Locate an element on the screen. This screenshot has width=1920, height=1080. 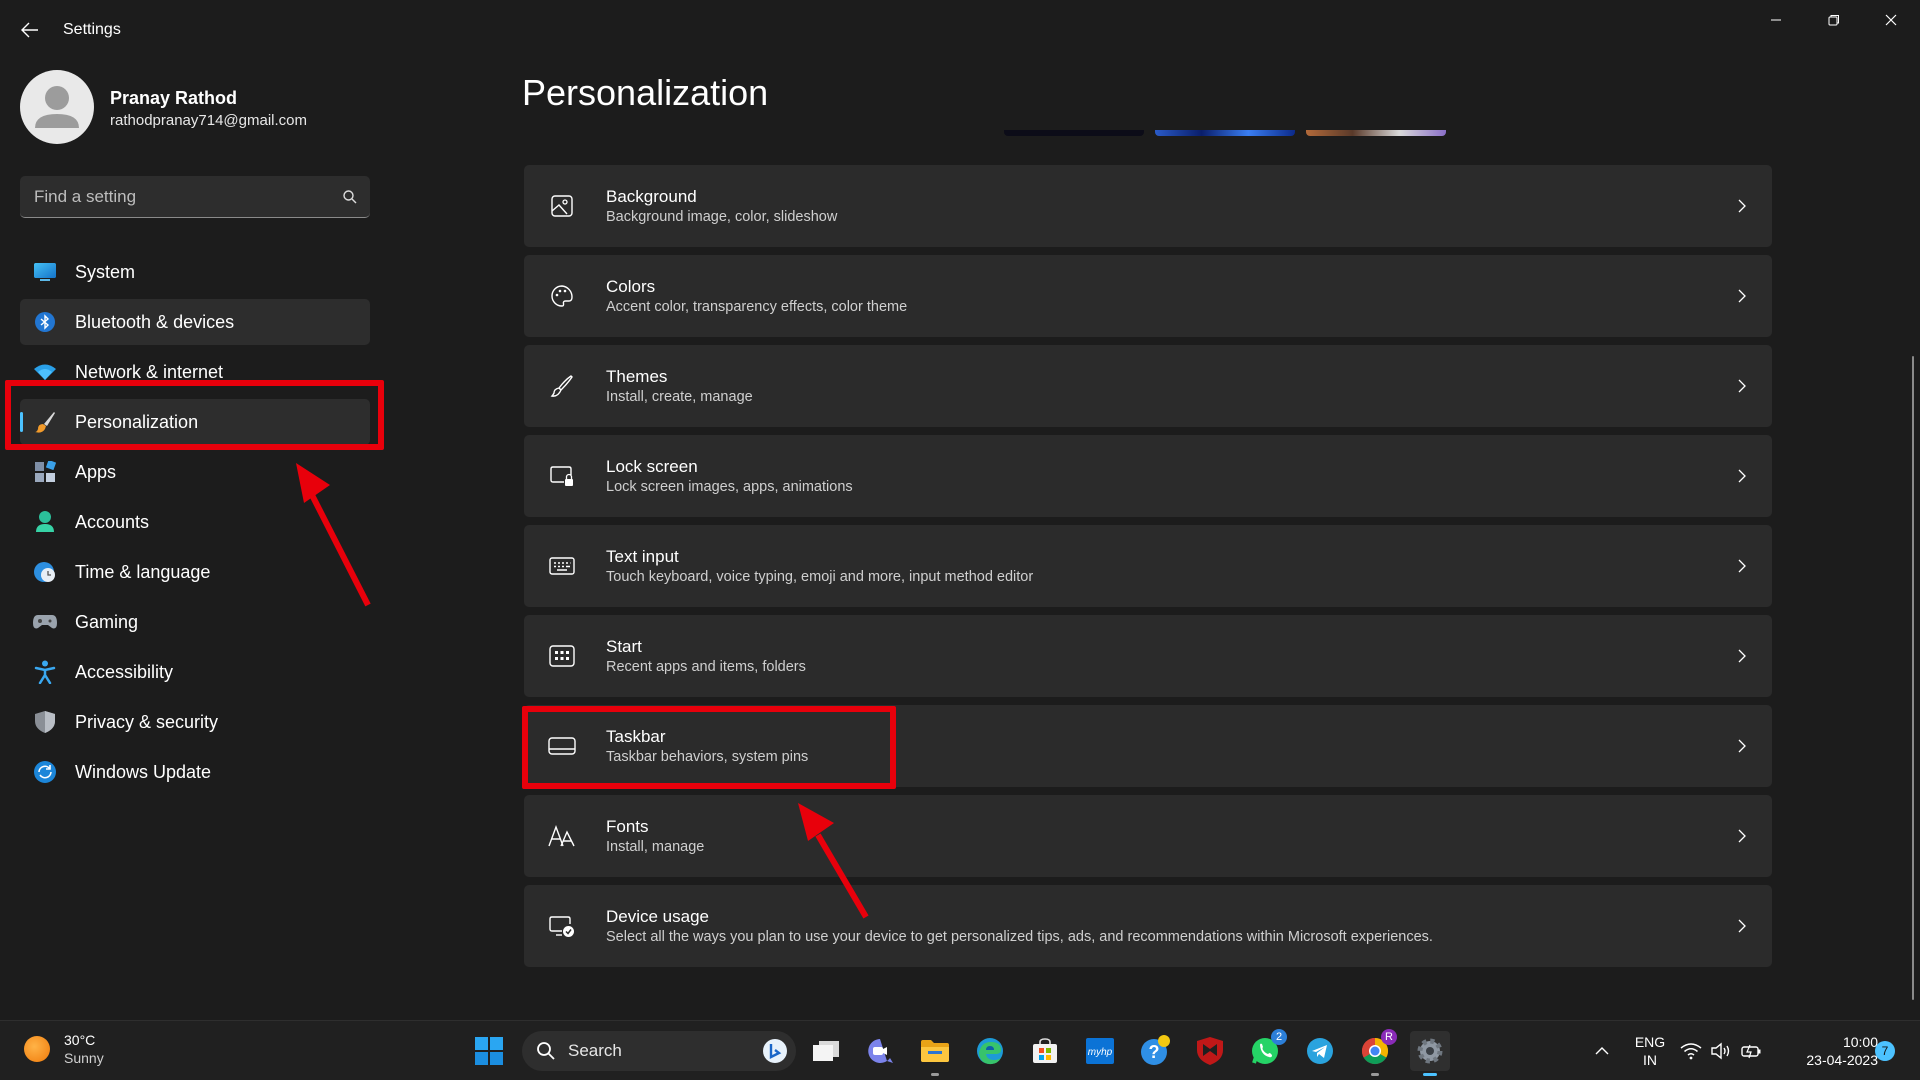
sidebar-item-label: Accessibility is located at coordinates (124, 671).